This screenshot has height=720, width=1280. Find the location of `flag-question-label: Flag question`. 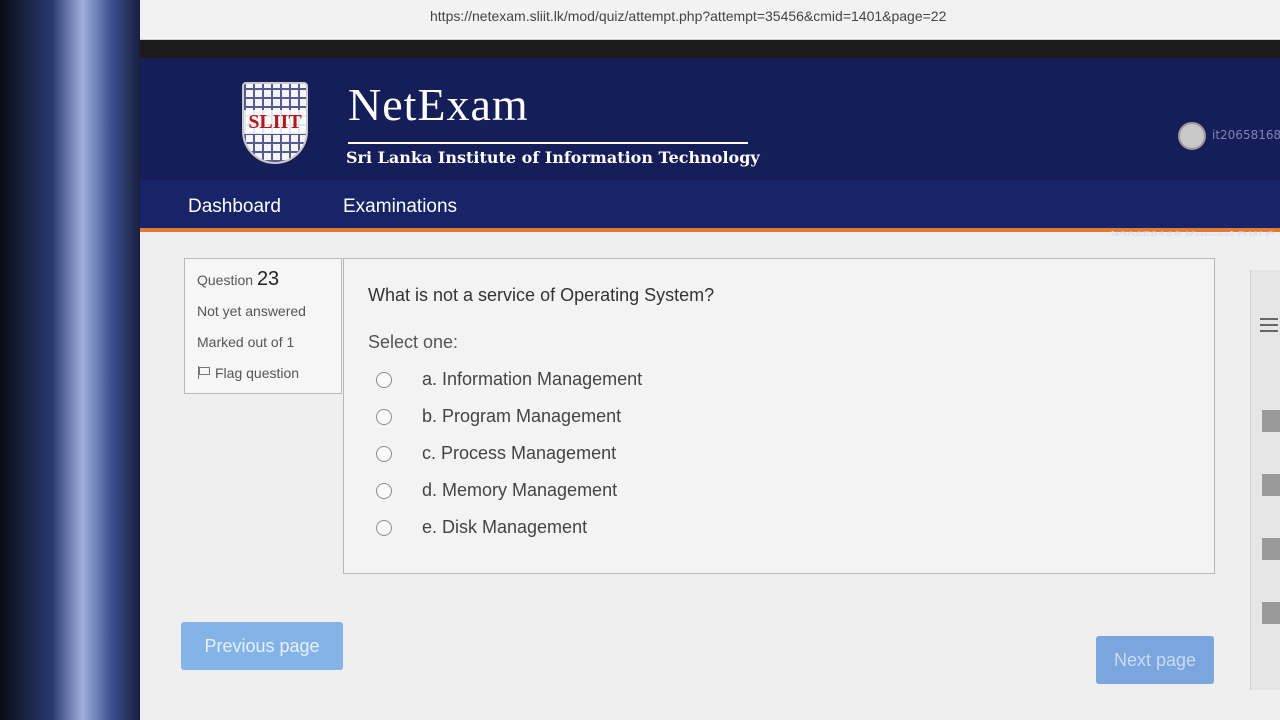

flag-question-label: Flag question is located at coordinates (257, 373).